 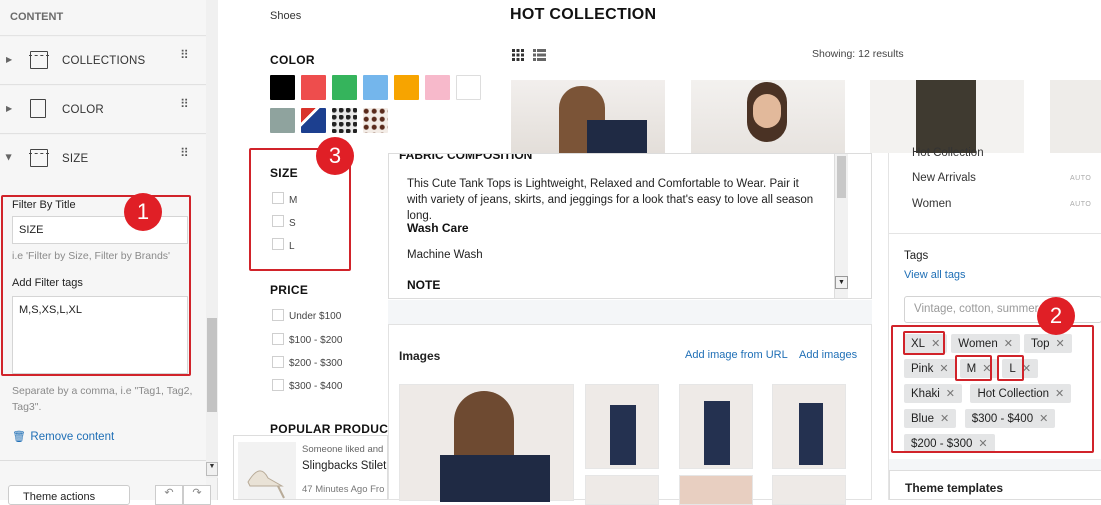 What do you see at coordinates (375, 120) in the screenshot?
I see `swatch-print` at bounding box center [375, 120].